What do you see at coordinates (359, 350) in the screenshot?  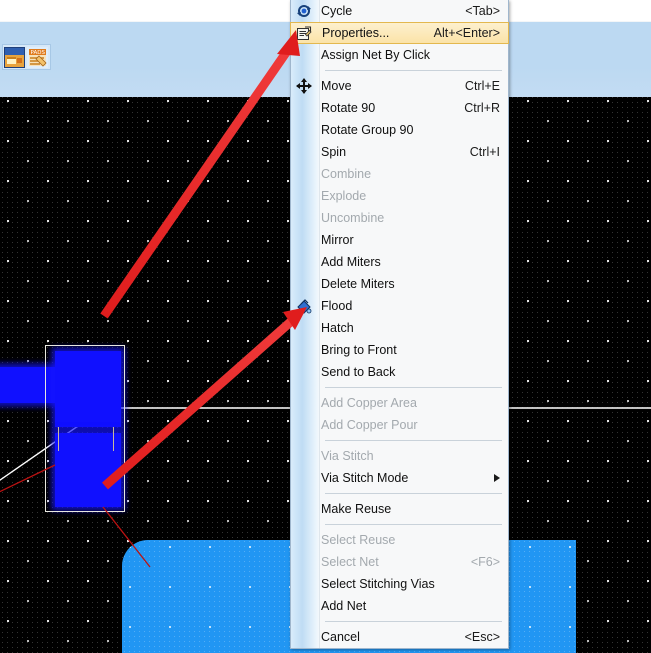 I see `menu-item-label: Bring to Front` at bounding box center [359, 350].